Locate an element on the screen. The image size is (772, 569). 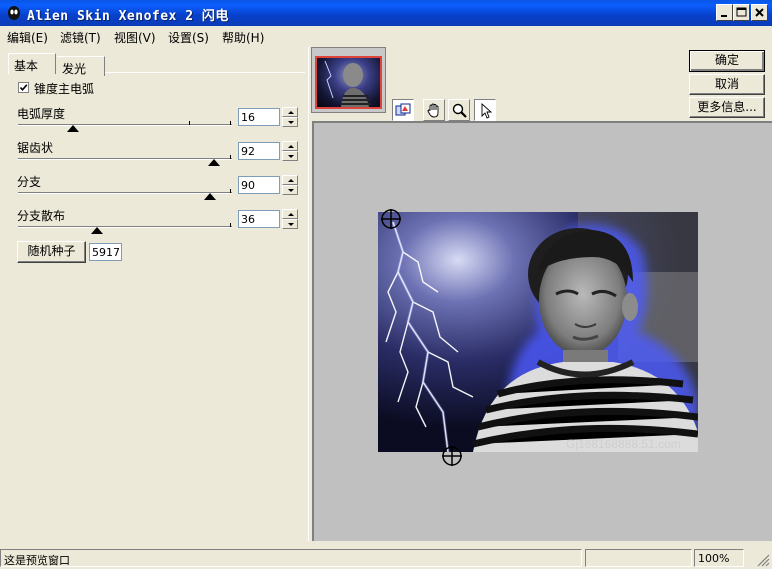
branch-track is located at coordinates (125, 193).